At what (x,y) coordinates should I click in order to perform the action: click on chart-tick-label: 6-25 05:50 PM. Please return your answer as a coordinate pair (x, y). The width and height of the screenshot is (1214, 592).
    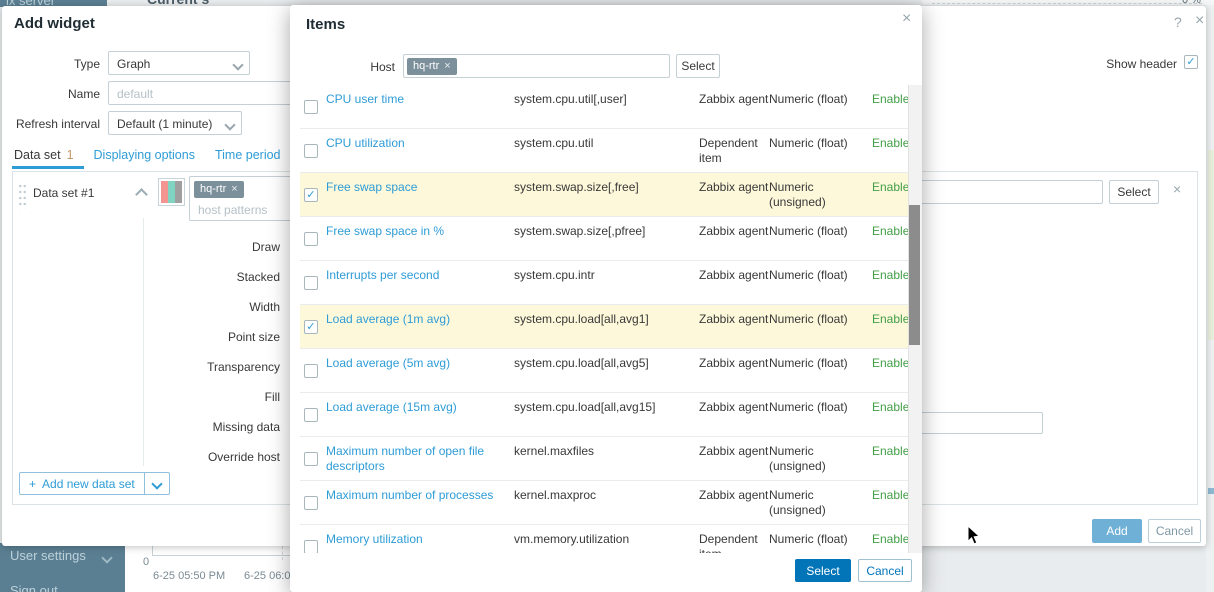
    Looking at the image, I should click on (189, 576).